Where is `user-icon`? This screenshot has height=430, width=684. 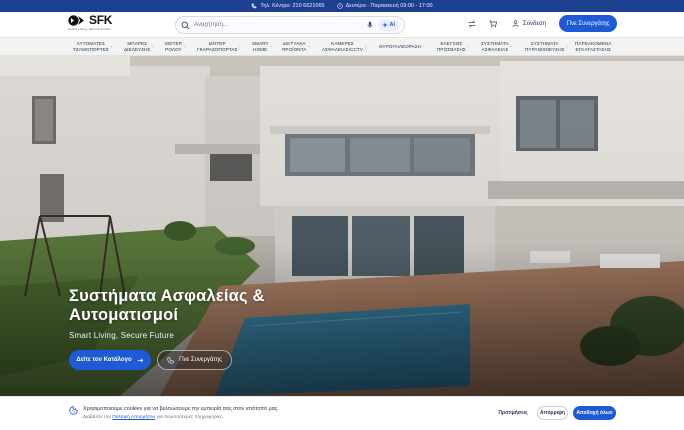 user-icon is located at coordinates (515, 23).